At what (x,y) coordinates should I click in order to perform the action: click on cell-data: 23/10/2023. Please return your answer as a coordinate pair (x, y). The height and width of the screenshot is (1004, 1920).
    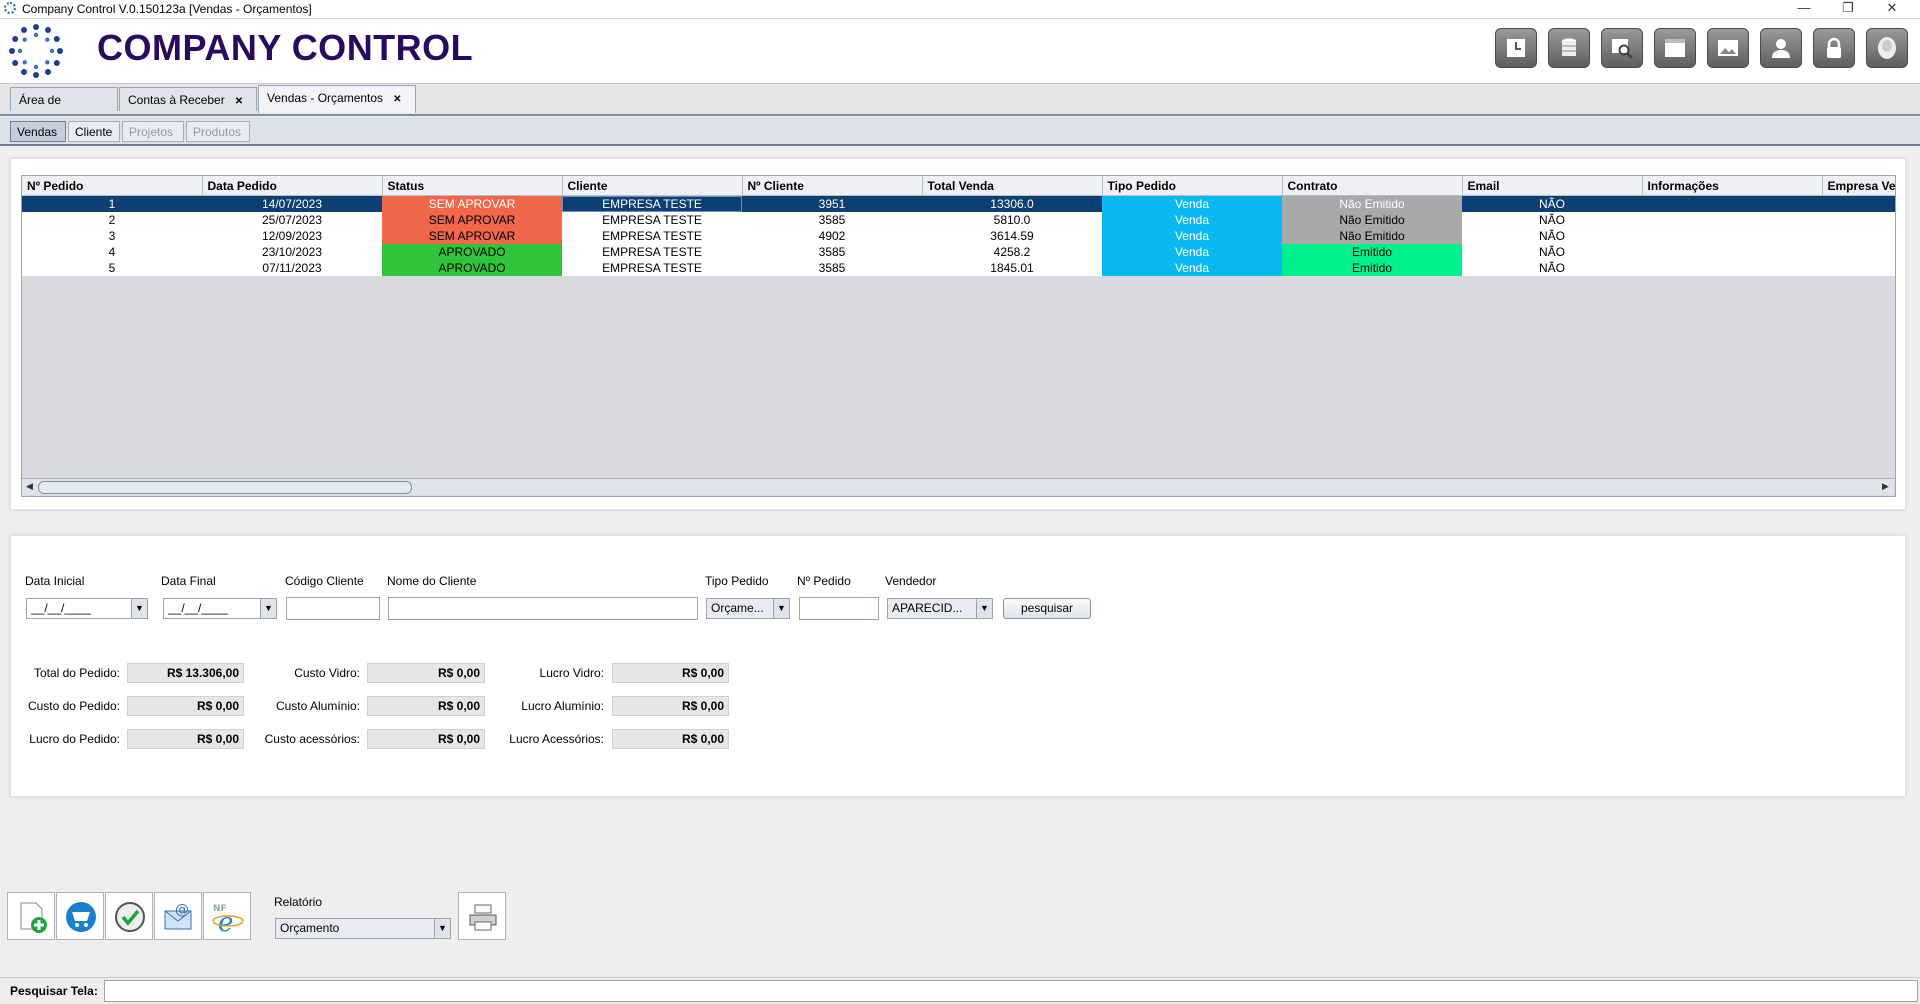
    Looking at the image, I should click on (292, 252).